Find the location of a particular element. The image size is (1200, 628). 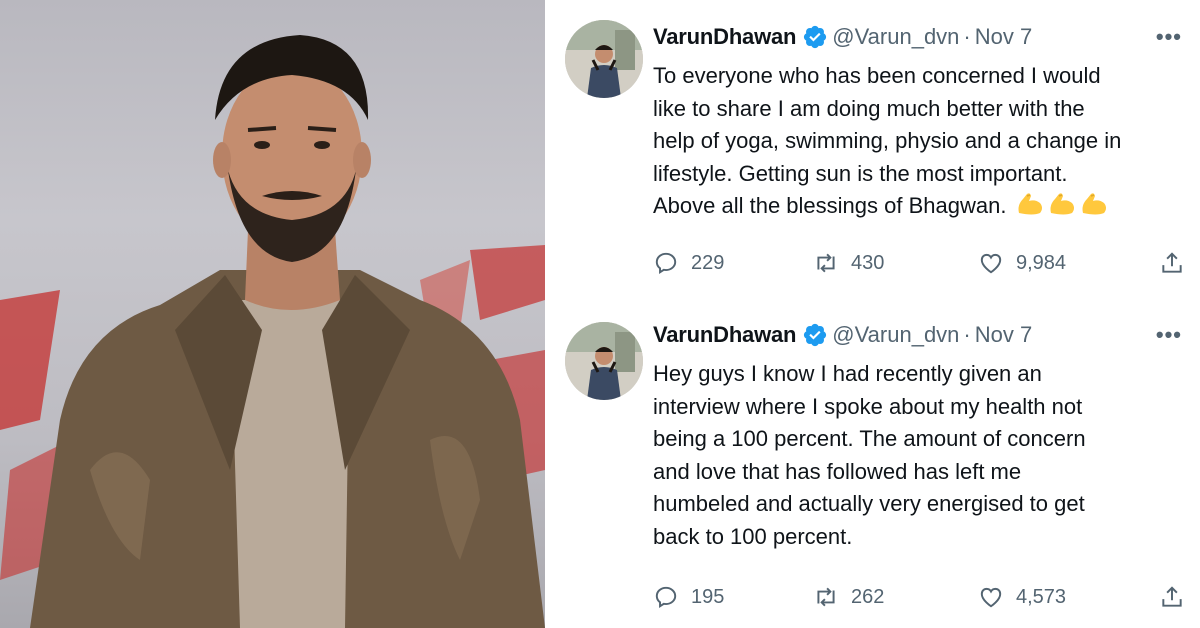

like-button: 9,984 is located at coordinates (1022, 263).